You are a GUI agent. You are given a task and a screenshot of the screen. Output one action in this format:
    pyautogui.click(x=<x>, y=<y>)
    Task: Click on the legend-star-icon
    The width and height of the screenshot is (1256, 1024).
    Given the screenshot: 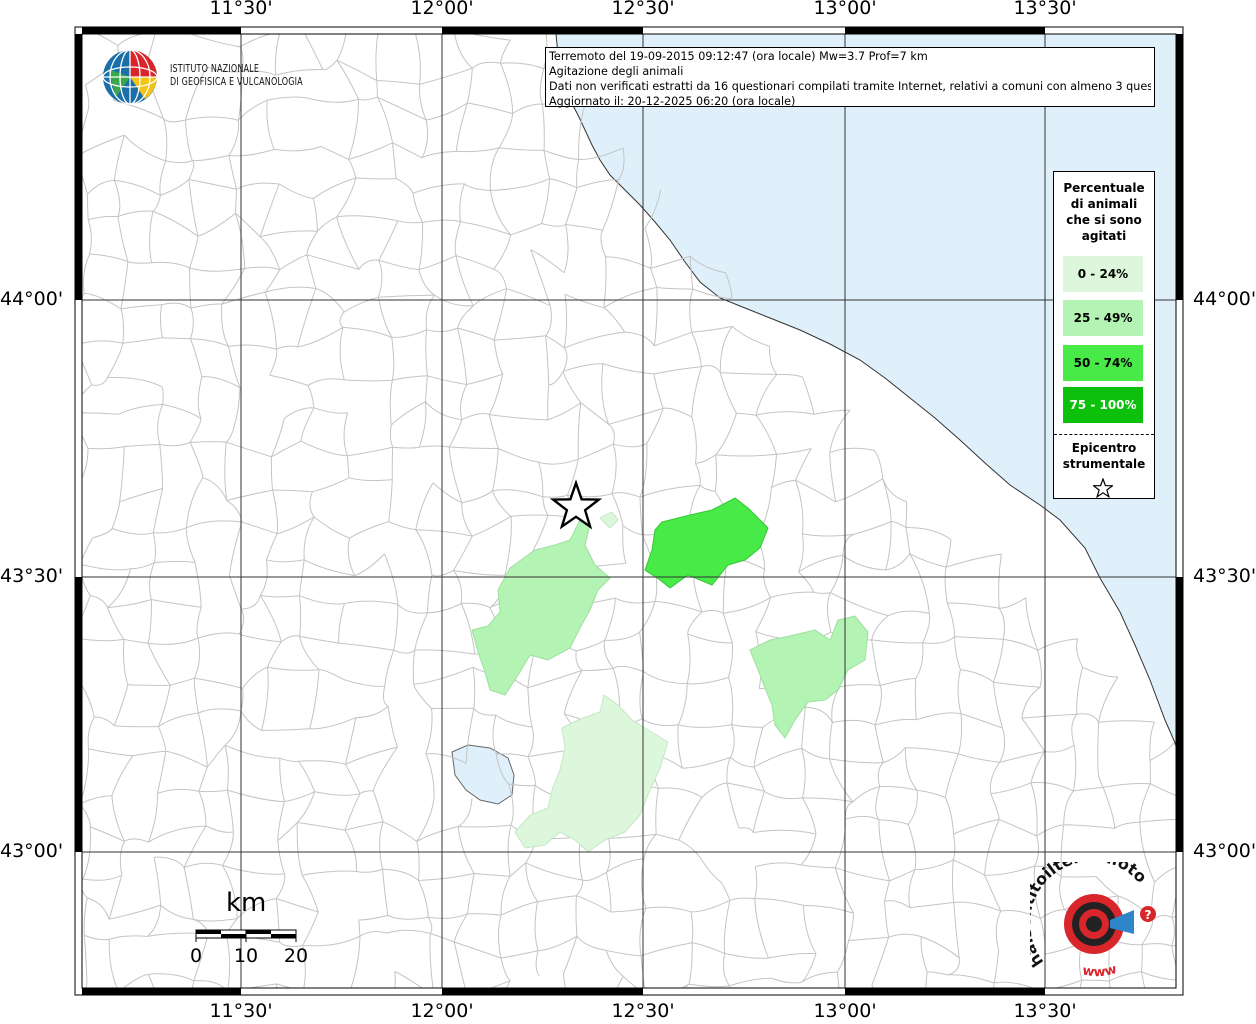 What is the action you would take?
    pyautogui.click(x=1103, y=488)
    